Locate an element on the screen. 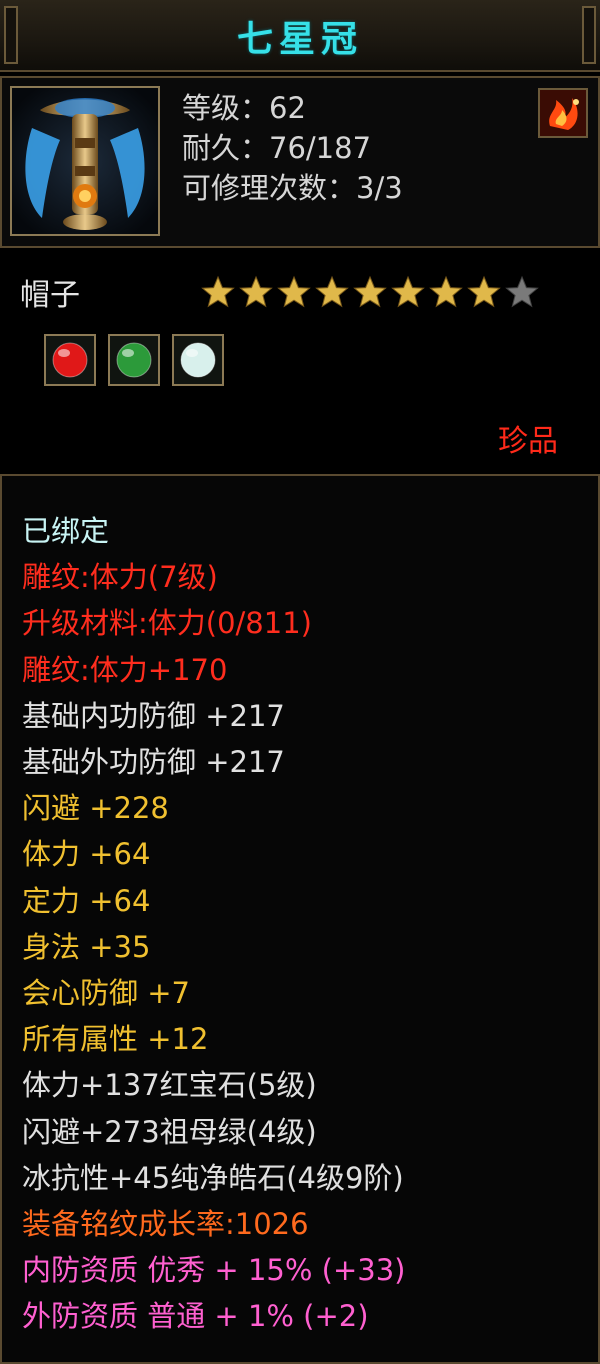  star-rating is located at coordinates (370, 292).